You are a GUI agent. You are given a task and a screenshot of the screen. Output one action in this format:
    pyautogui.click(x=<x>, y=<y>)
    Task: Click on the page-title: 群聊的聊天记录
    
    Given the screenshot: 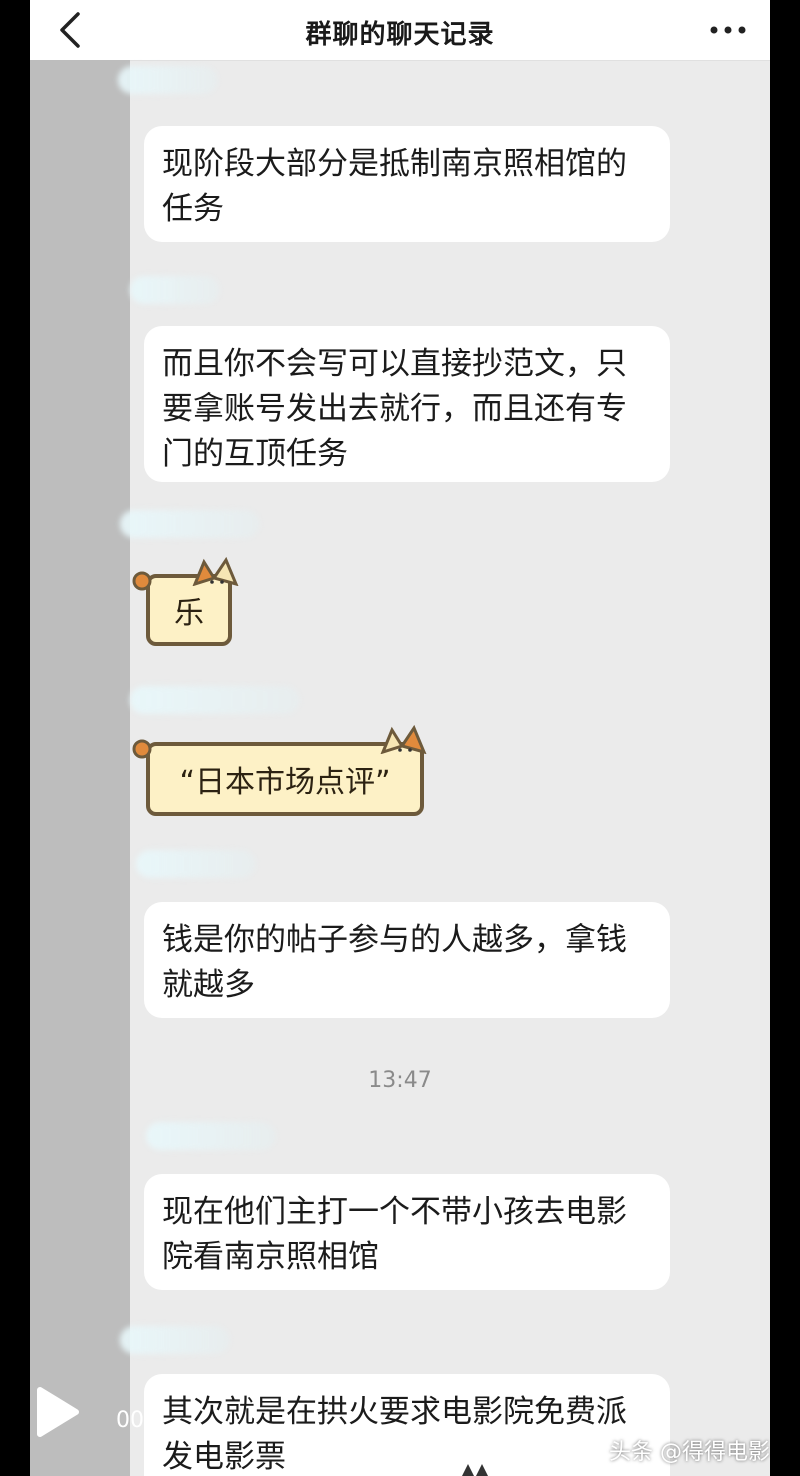 What is the action you would take?
    pyautogui.click(x=400, y=35)
    